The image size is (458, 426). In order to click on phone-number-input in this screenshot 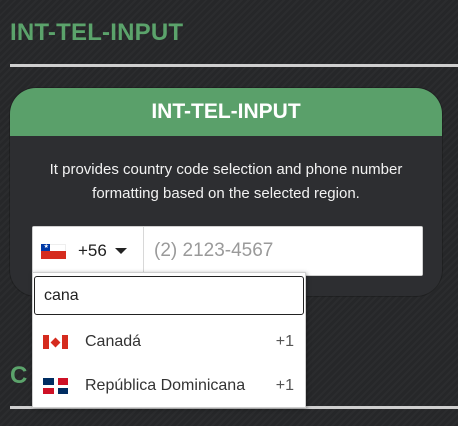, I will do `click(288, 251)`.